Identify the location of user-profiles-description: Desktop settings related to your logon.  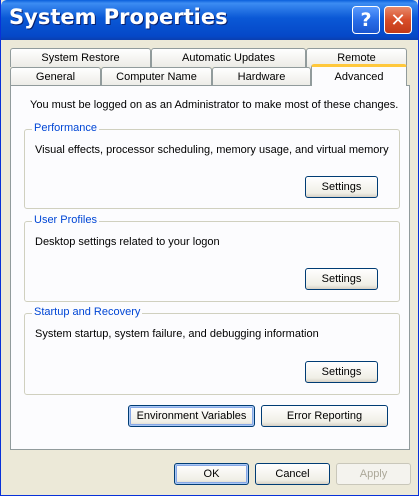
(127, 242).